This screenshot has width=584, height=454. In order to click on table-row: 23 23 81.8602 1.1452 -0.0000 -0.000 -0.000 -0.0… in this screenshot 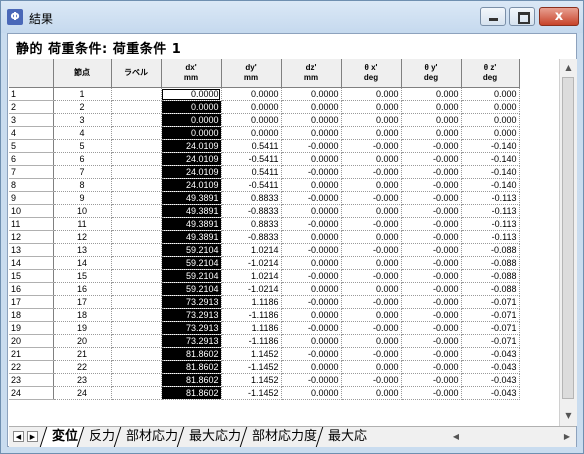, I will do `click(264, 380)`.